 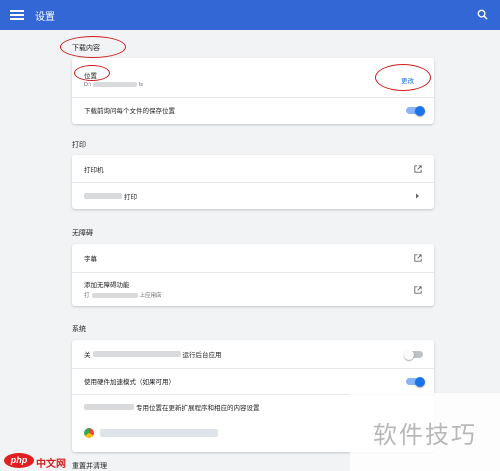 I want to click on background-apps-toggle, so click(x=413, y=354).